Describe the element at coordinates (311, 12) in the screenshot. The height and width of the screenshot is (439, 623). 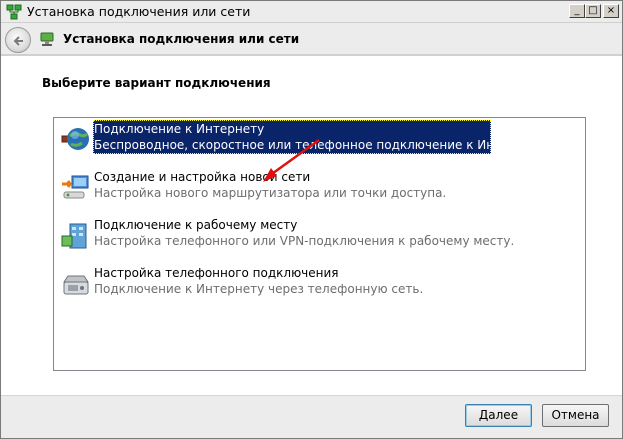
I see `title-bar: Установка подключения или сети _ □ ×` at that location.